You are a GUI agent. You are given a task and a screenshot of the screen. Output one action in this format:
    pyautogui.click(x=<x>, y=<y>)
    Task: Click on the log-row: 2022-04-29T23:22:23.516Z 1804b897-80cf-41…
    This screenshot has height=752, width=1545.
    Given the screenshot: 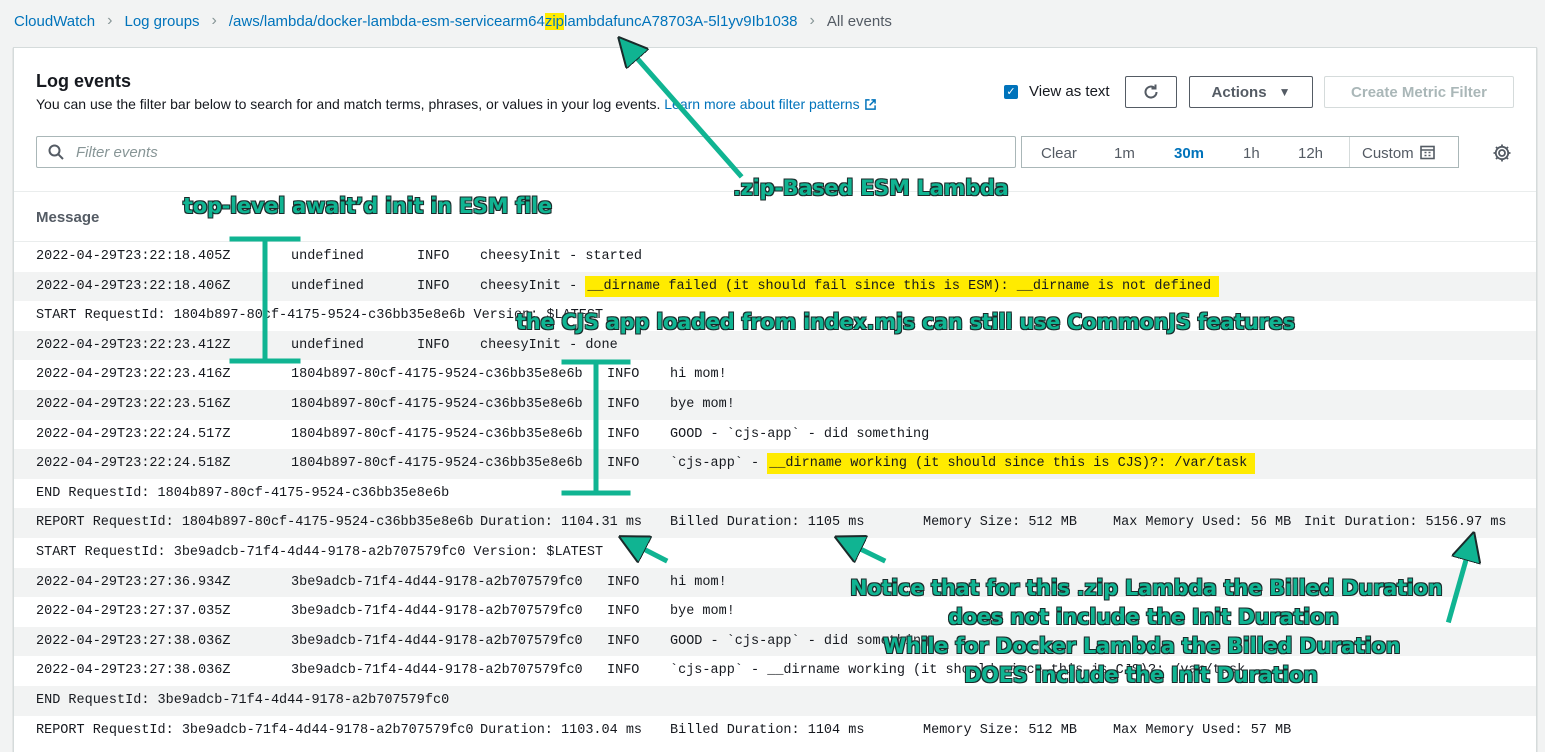 What is the action you would take?
    pyautogui.click(x=775, y=404)
    